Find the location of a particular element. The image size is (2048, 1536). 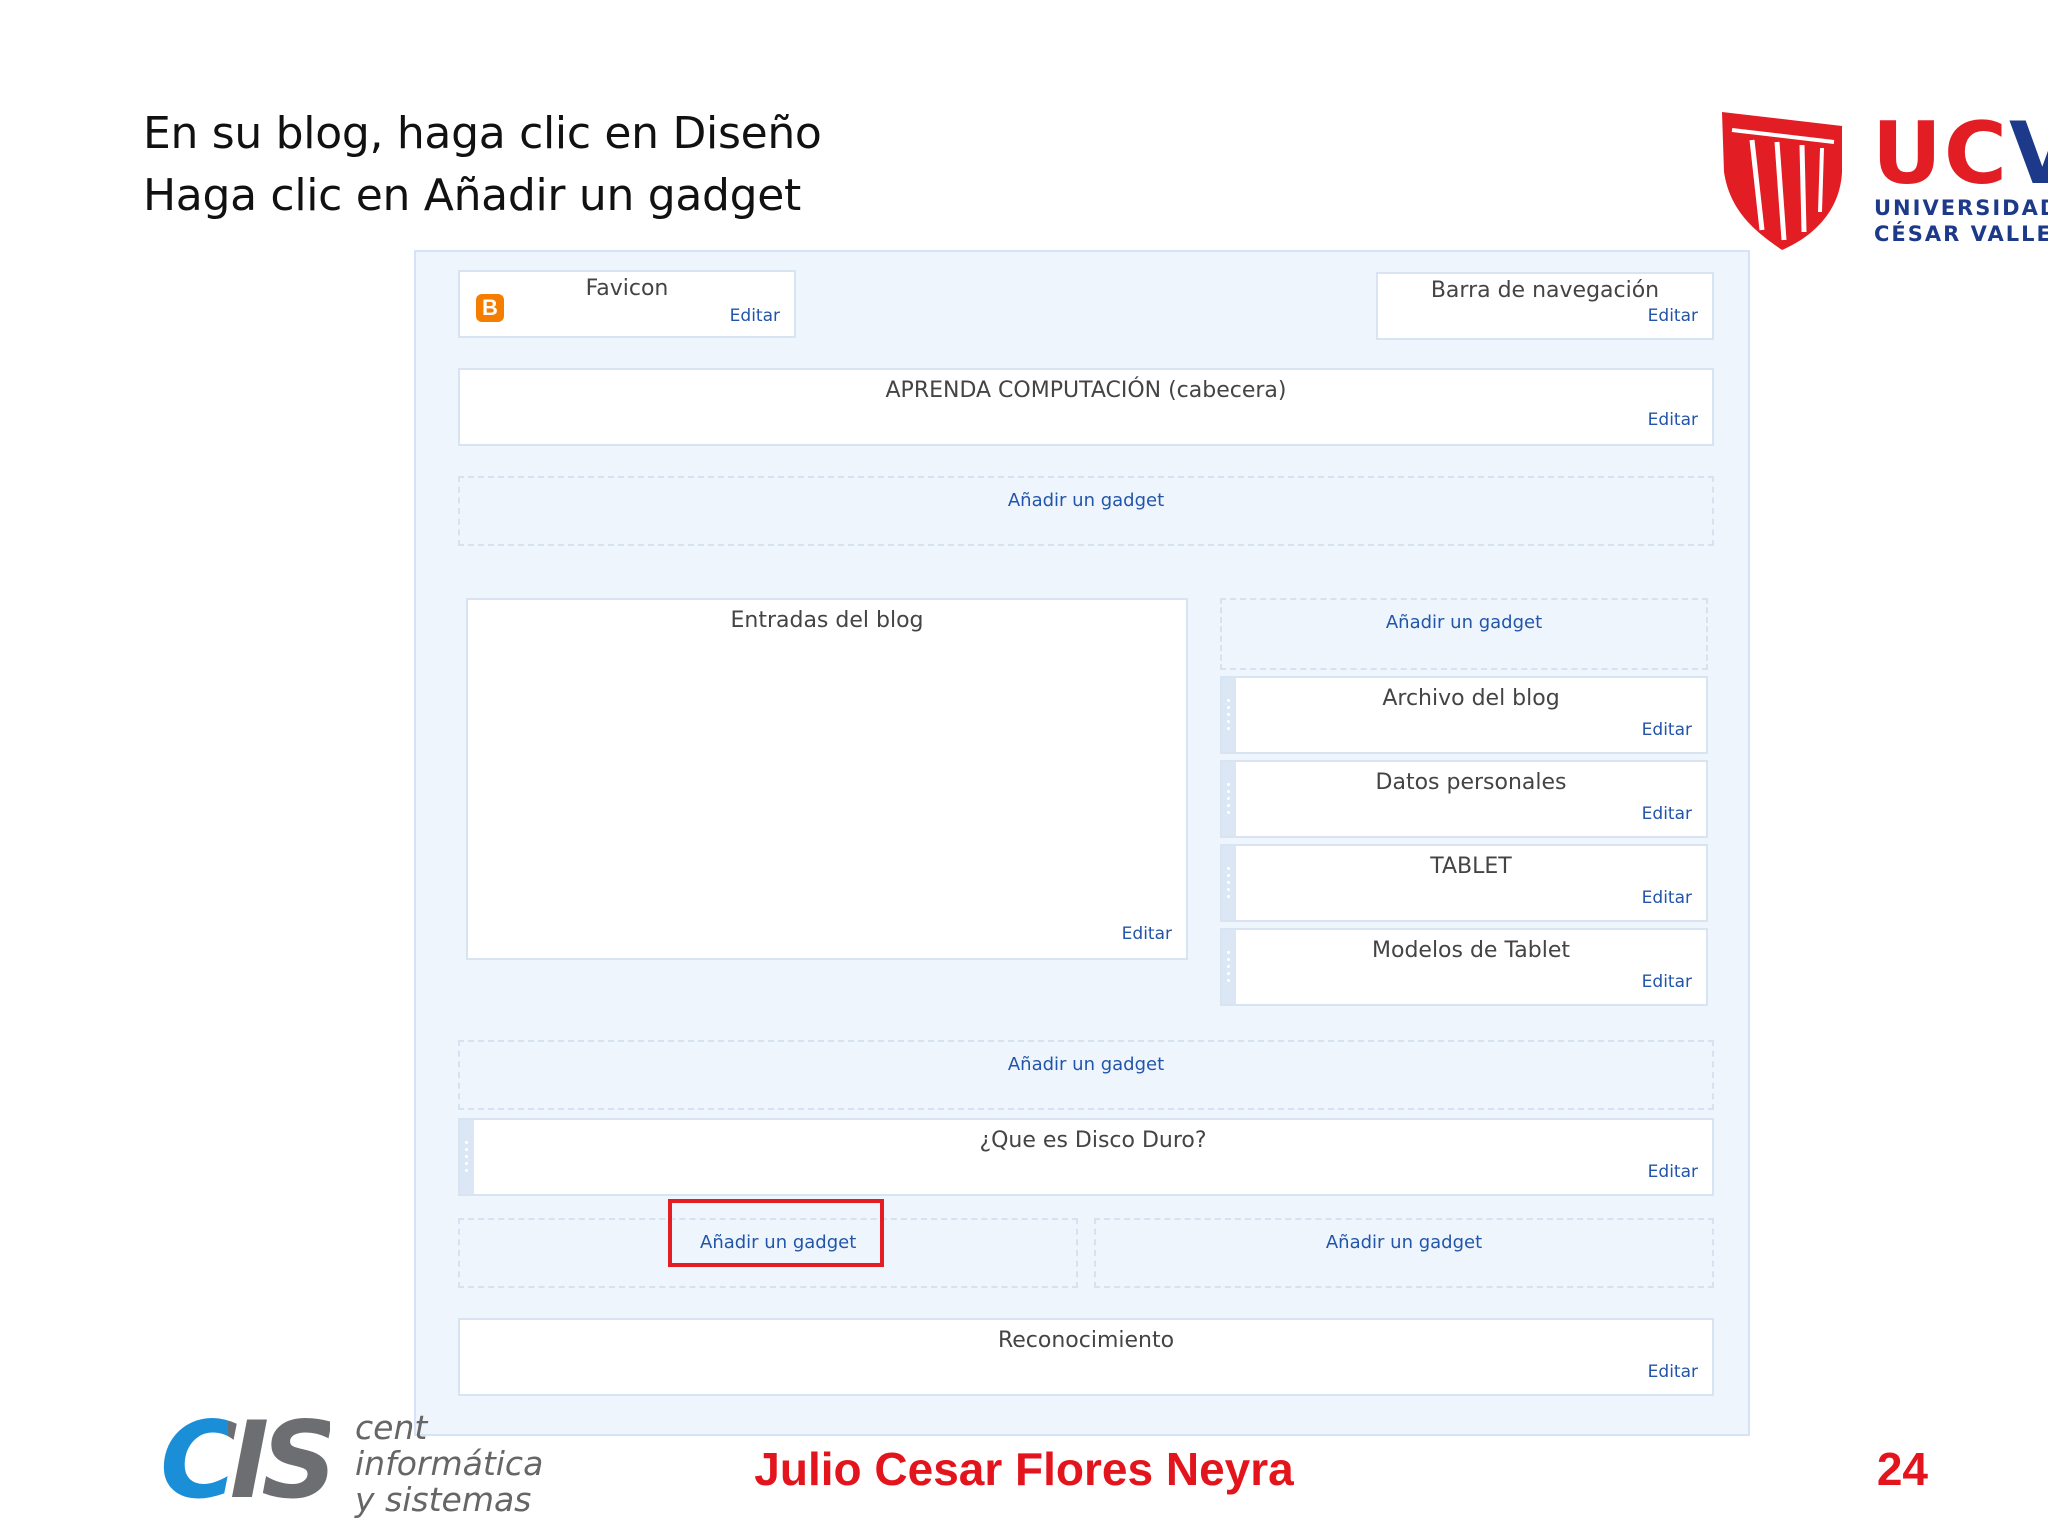

add-gadget-zone-footer-right: Añadir un gadget is located at coordinates (1404, 1253).